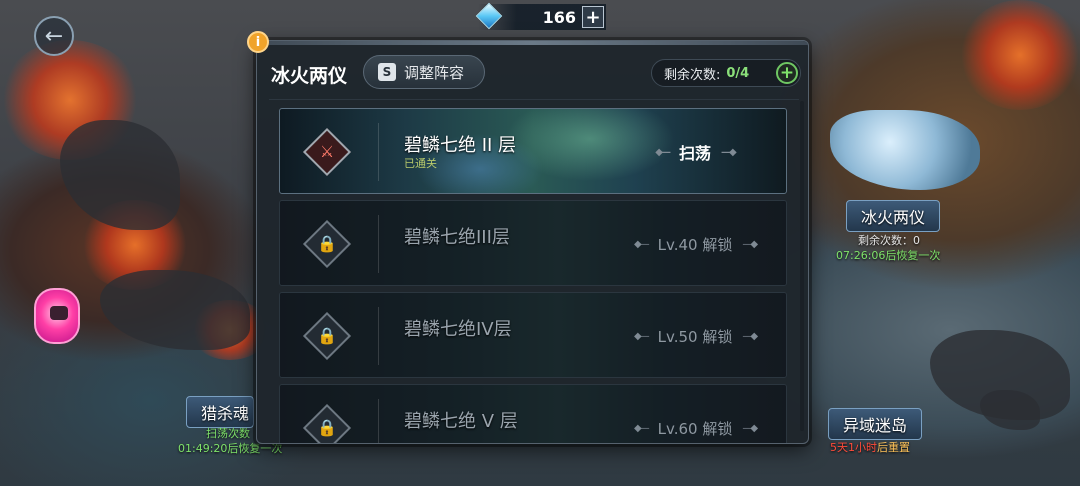  I want to click on map-node-hunt-label: 猎杀魂, so click(225, 413).